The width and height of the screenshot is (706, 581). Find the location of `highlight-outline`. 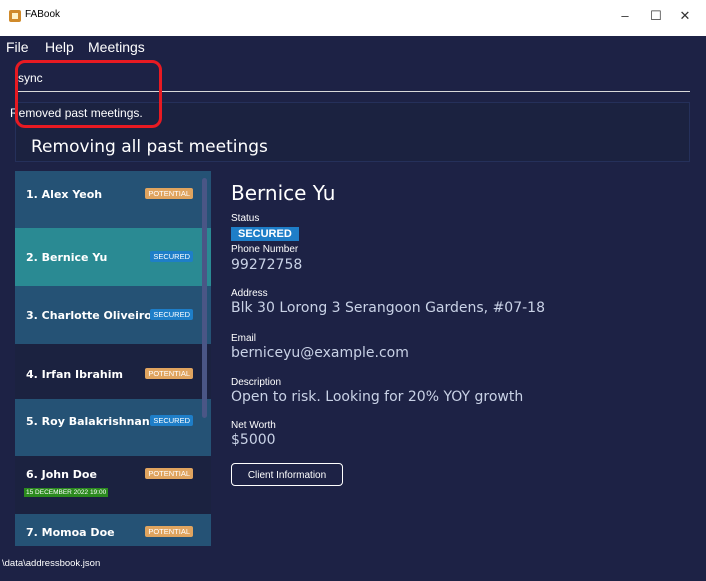

highlight-outline is located at coordinates (88, 94).